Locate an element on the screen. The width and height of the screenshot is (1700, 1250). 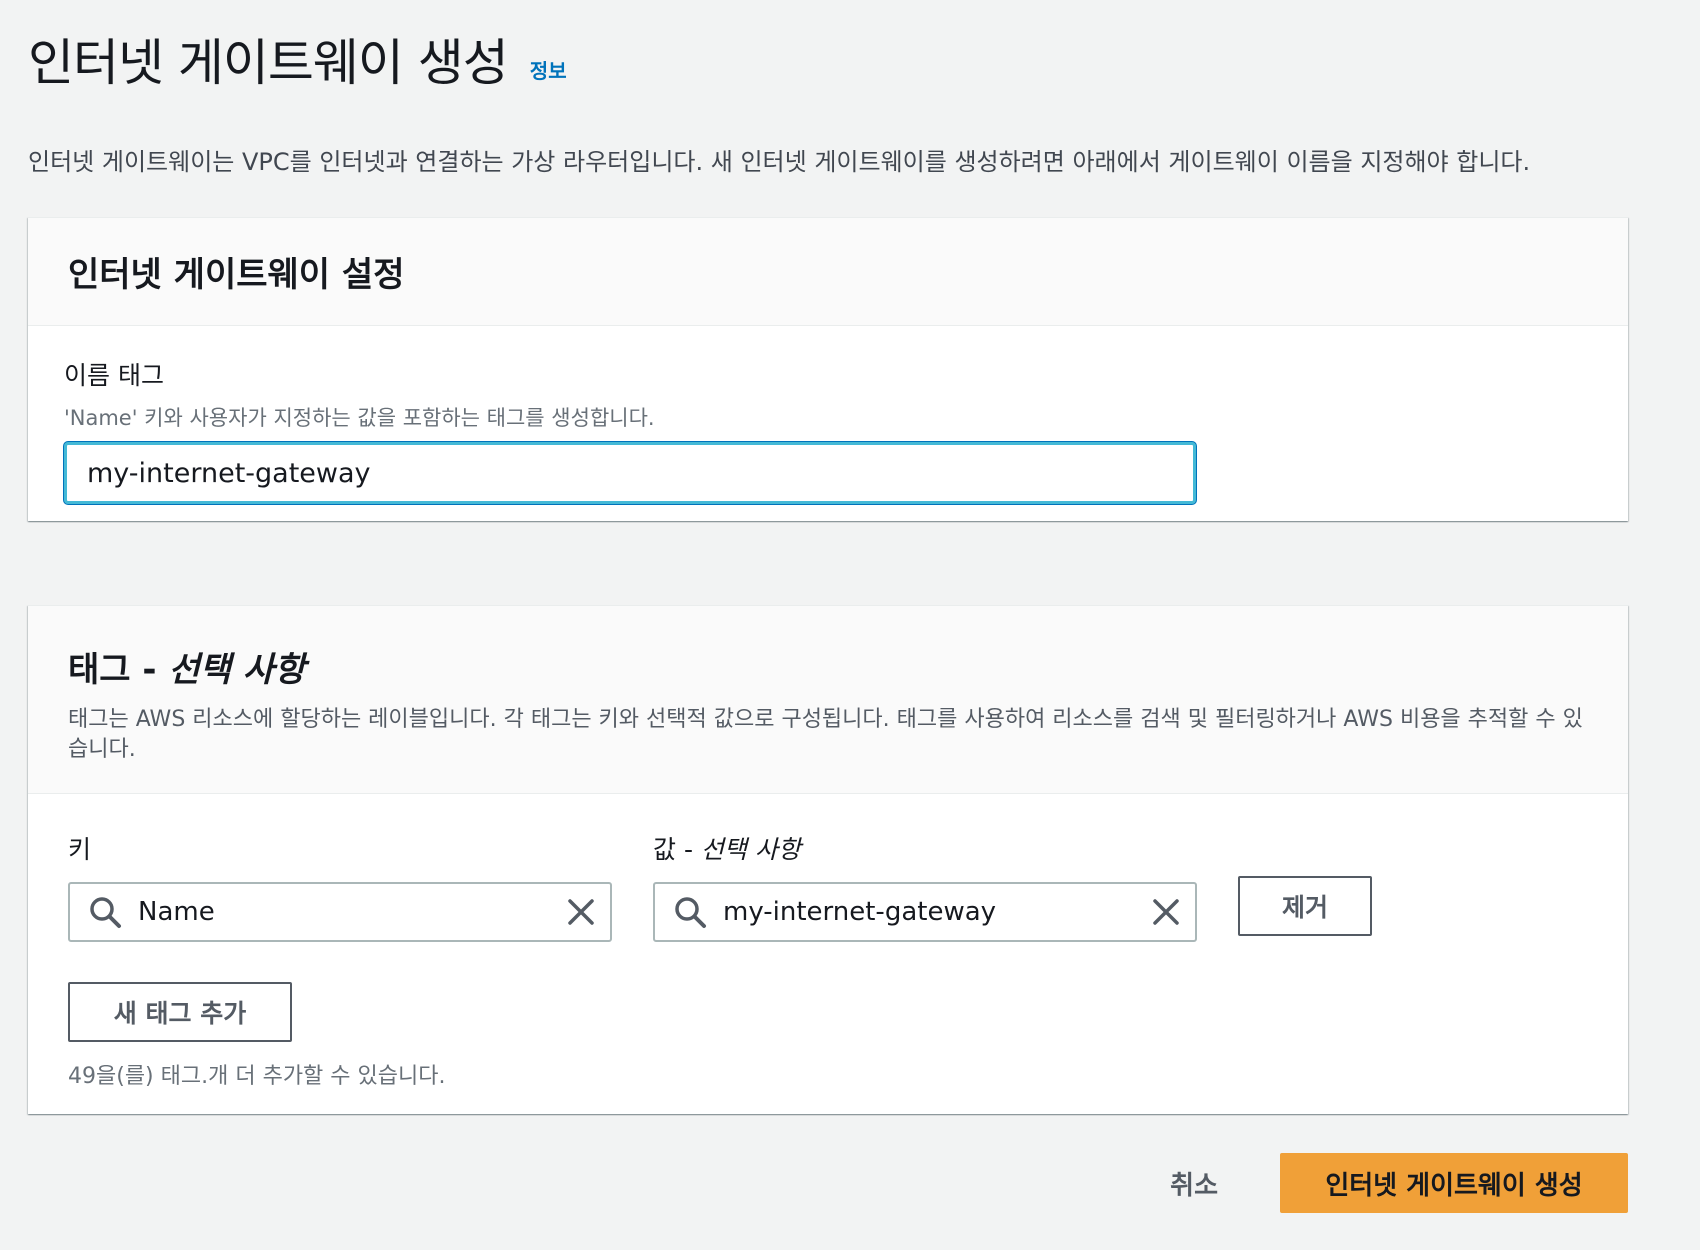
tag-limit-text: 49을(를) 태그.개 더 추가할 수 있습니다. is located at coordinates (257, 1076).